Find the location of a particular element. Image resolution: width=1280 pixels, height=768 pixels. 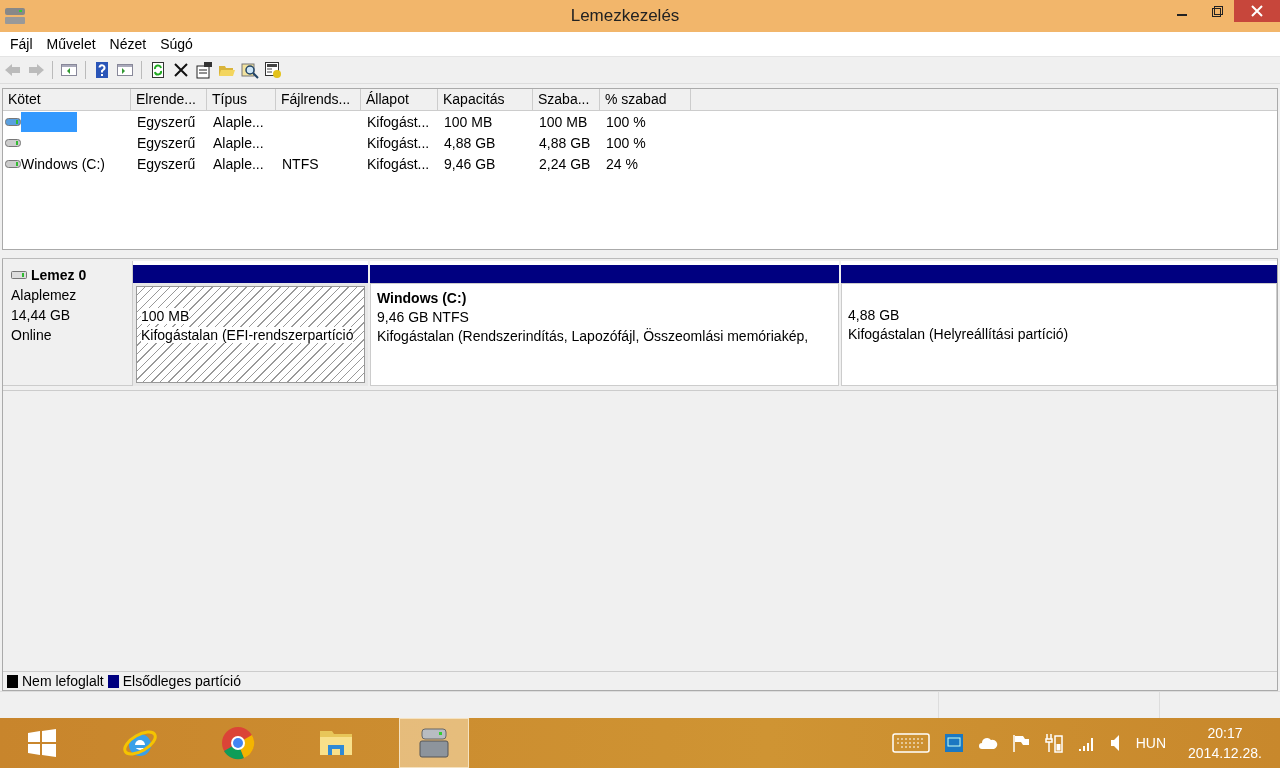

cloud-icon is located at coordinates (987, 743).